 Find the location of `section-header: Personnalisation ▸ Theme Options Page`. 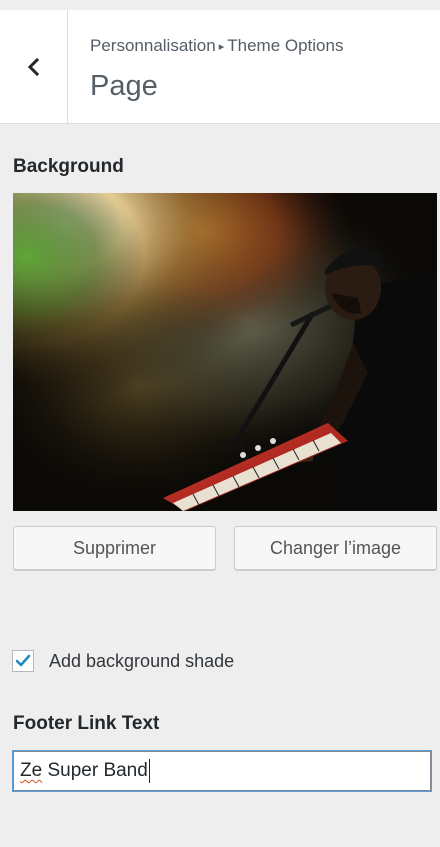

section-header: Personnalisation ▸ Theme Options Page is located at coordinates (220, 67).